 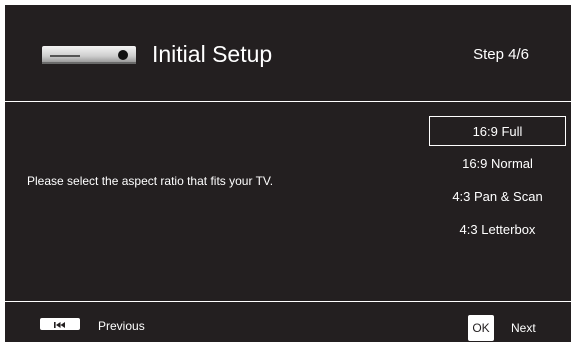 I want to click on option-4-3-pan-scan: 4:3 Pan & Scan, so click(x=497, y=197).